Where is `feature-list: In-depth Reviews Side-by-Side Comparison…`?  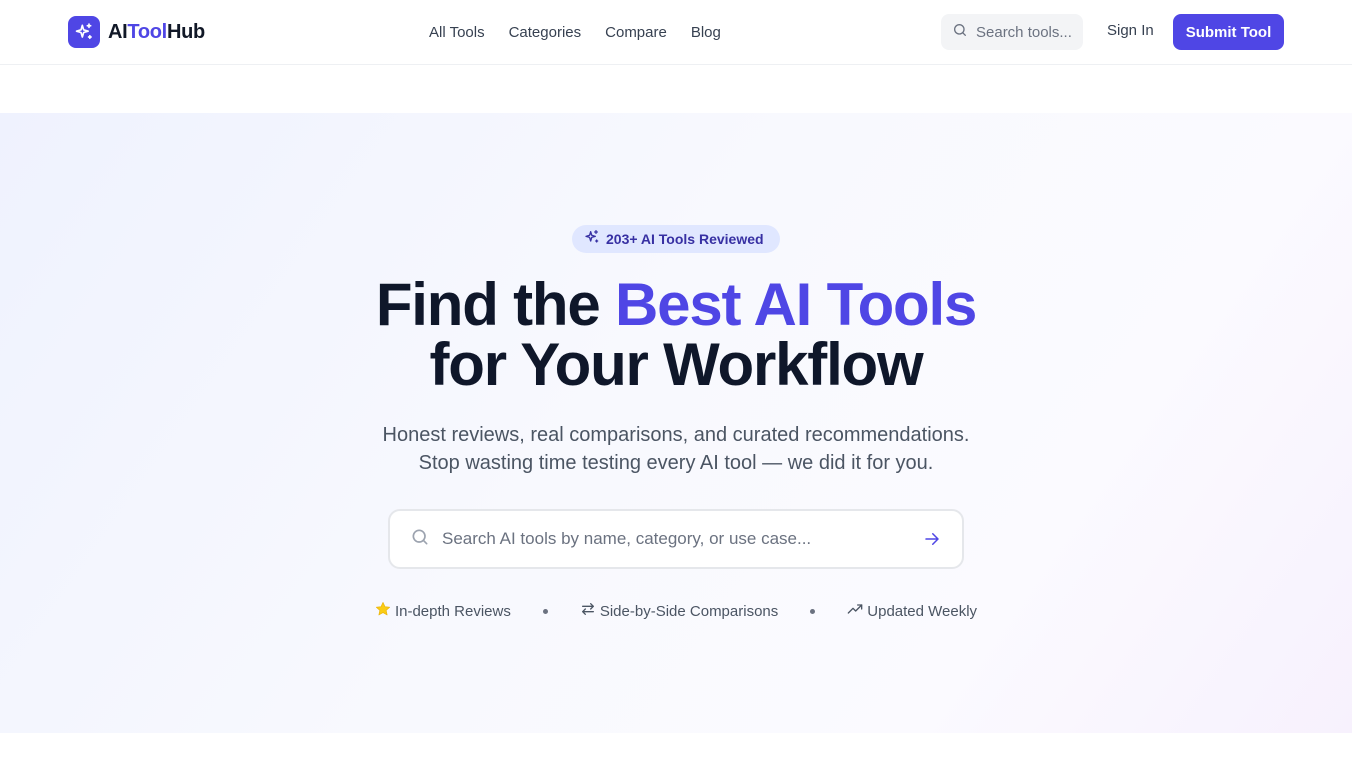 feature-list: In-depth Reviews Side-by-Side Comparison… is located at coordinates (676, 611).